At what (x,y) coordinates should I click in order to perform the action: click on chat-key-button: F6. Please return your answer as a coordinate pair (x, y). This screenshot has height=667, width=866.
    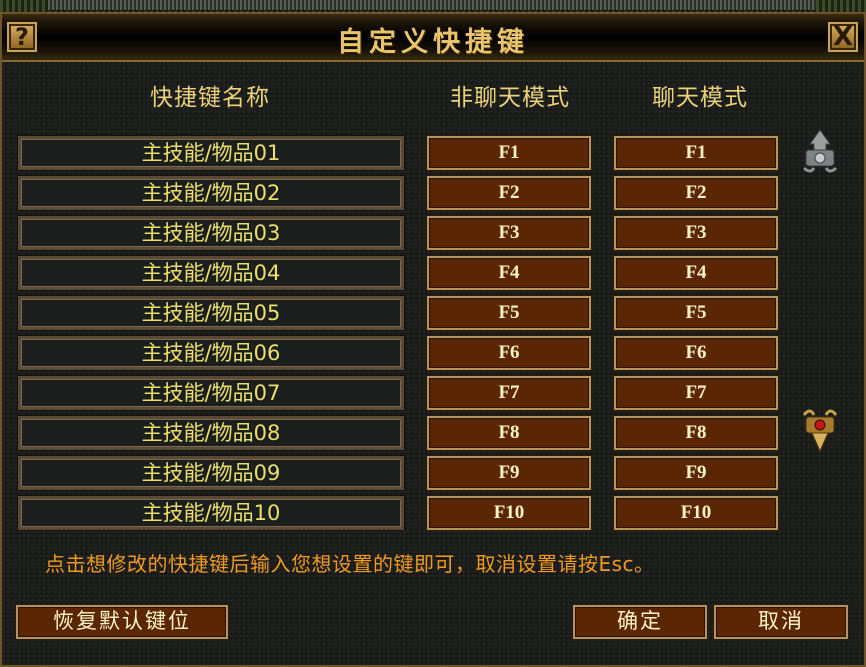
    Looking at the image, I should click on (696, 353).